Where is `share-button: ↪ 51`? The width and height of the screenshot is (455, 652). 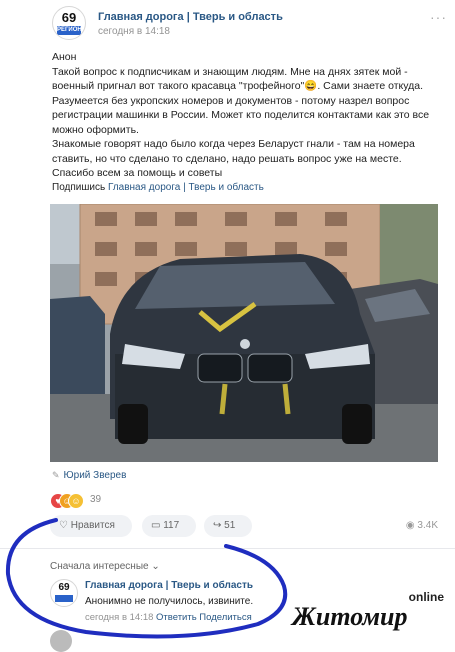
share-button: ↪ 51 is located at coordinates (228, 526).